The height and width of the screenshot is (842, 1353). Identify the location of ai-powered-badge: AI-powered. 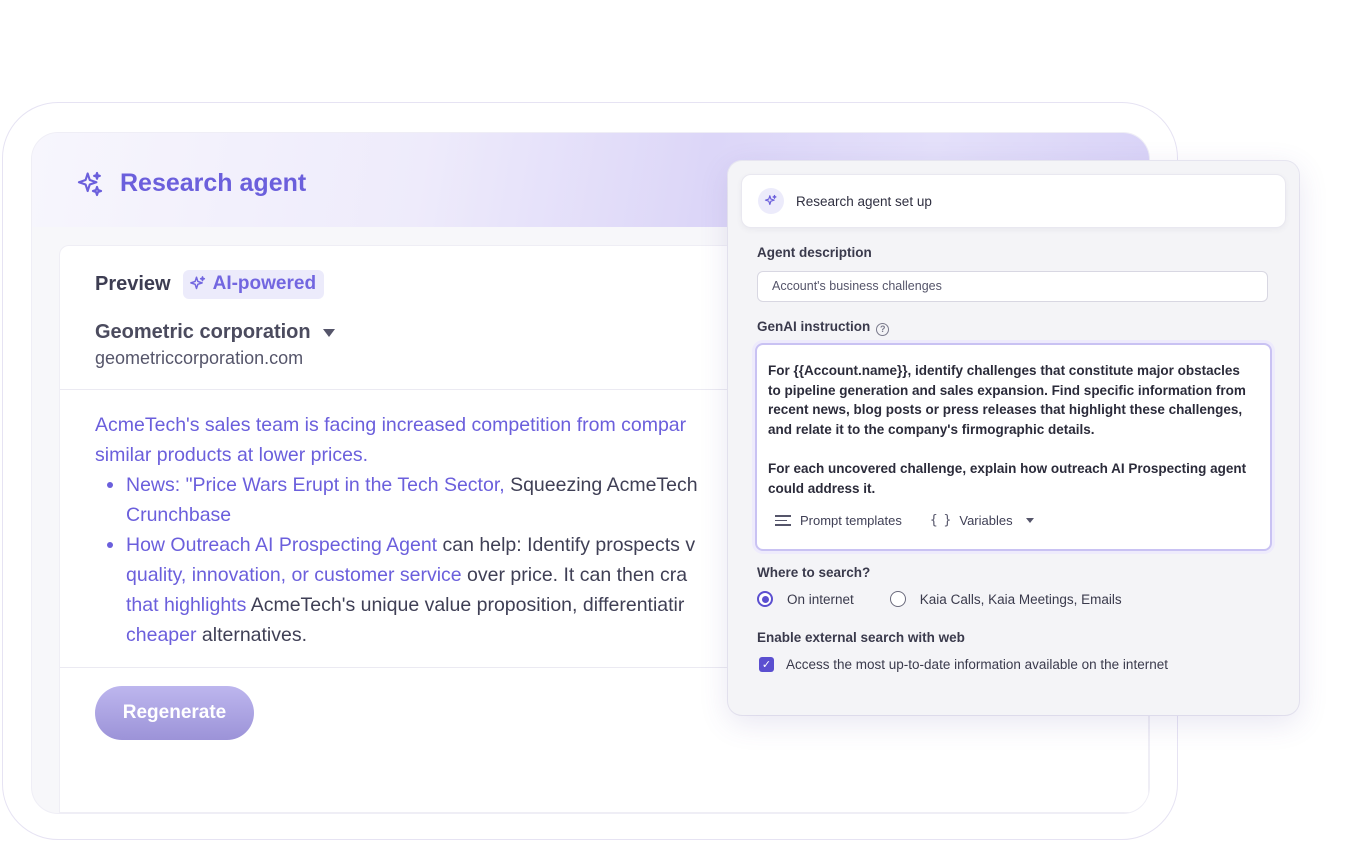
(253, 284).